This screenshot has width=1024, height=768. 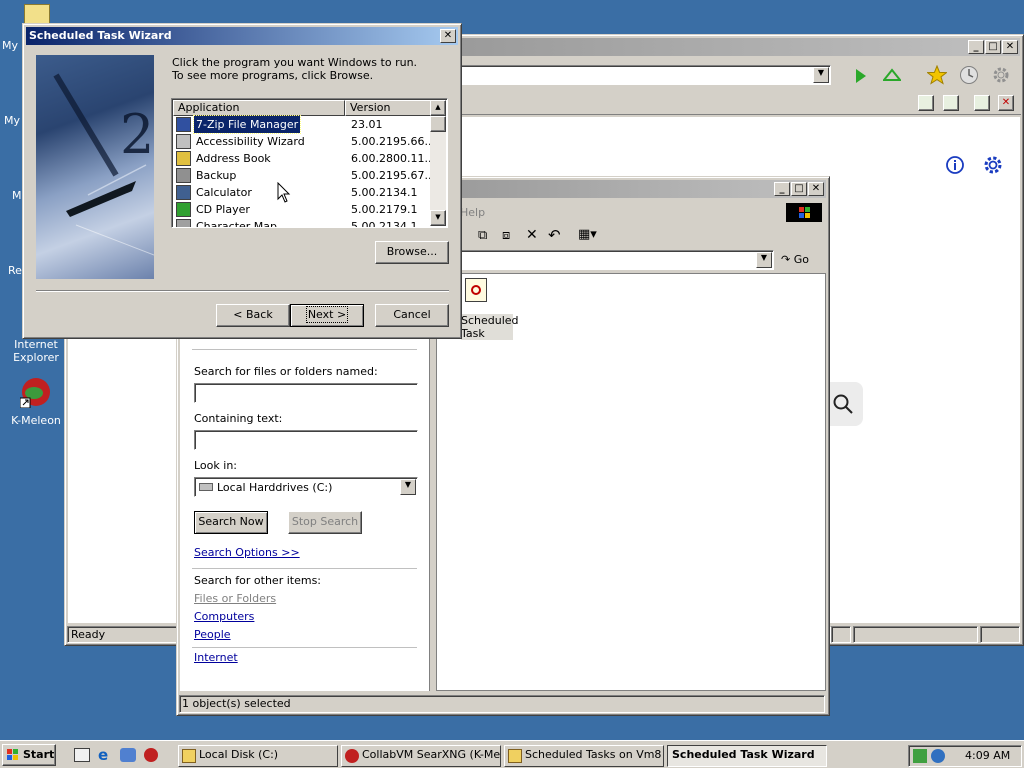 What do you see at coordinates (306, 440) in the screenshot?
I see `containing-input` at bounding box center [306, 440].